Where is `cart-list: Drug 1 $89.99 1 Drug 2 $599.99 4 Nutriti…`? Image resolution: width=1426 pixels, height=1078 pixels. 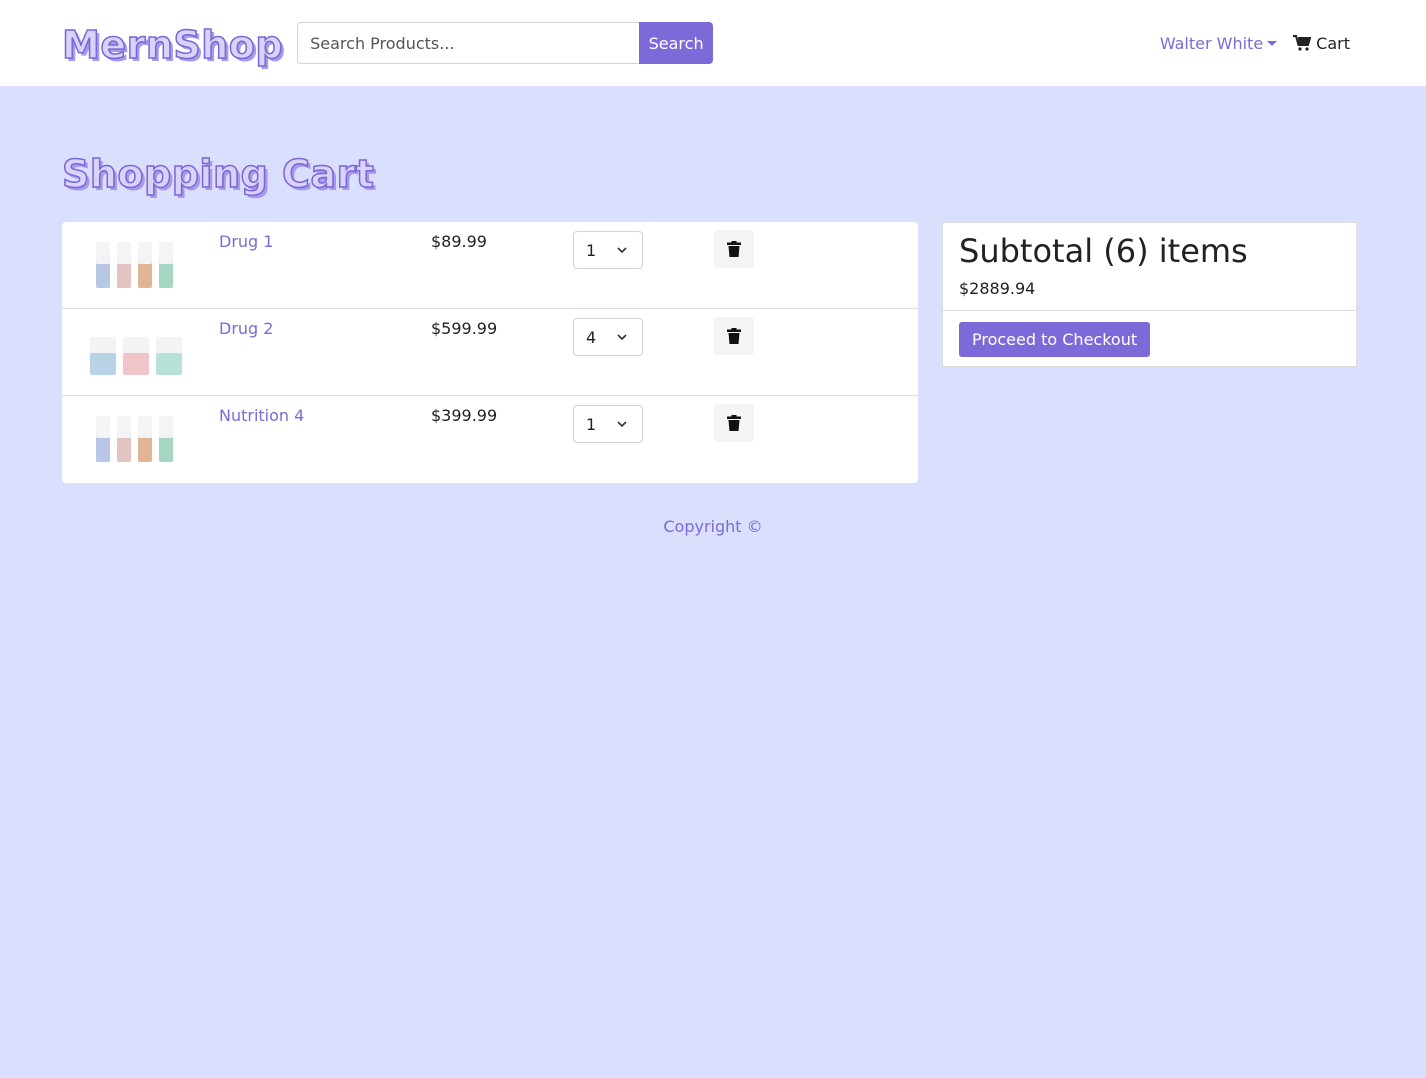 cart-list: Drug 1 $89.99 1 Drug 2 $599.99 4 Nutriti… is located at coordinates (490, 352).